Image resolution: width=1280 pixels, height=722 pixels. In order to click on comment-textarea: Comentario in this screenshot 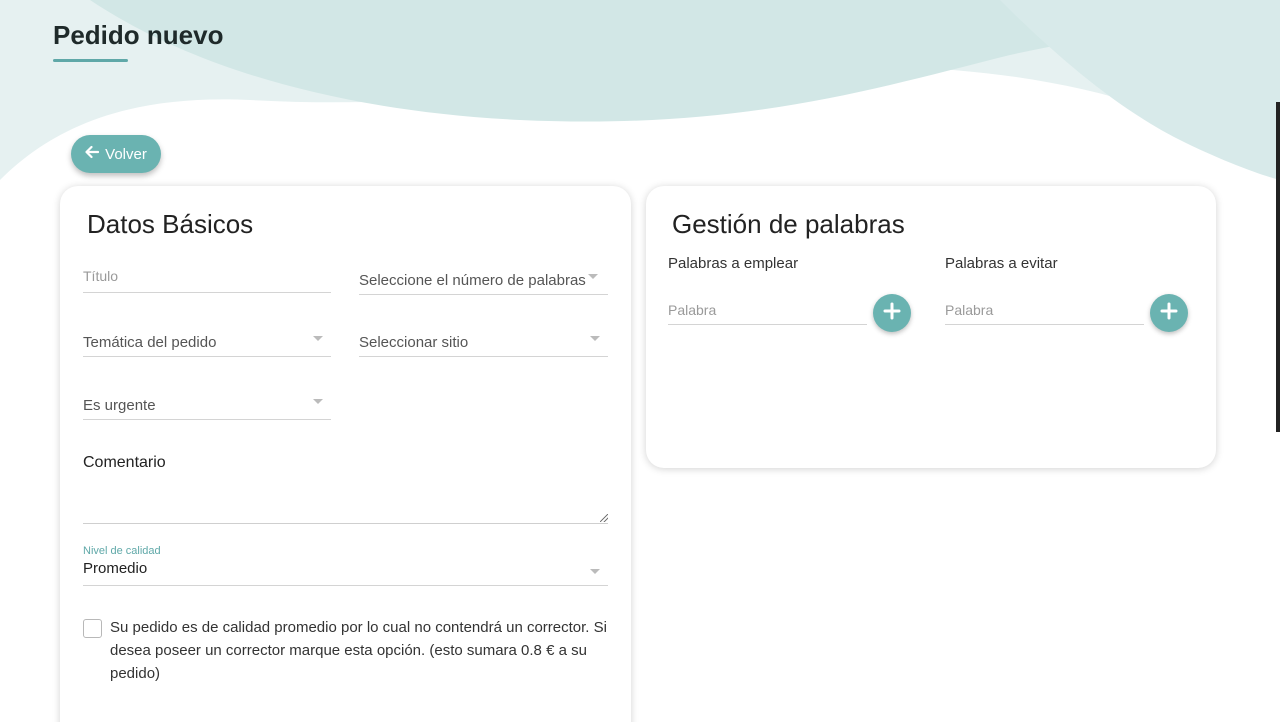, I will do `click(345, 489)`.